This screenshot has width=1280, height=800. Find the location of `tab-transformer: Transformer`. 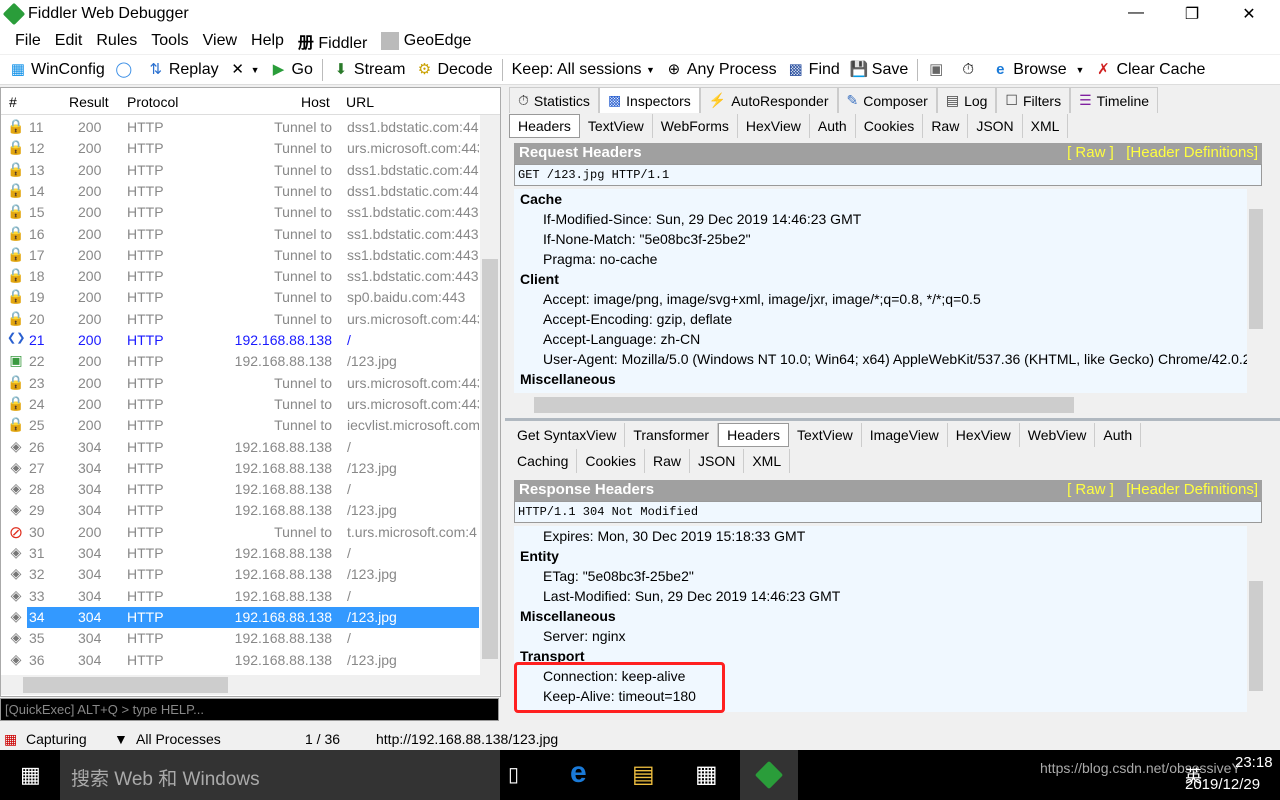

tab-transformer: Transformer is located at coordinates (672, 435).